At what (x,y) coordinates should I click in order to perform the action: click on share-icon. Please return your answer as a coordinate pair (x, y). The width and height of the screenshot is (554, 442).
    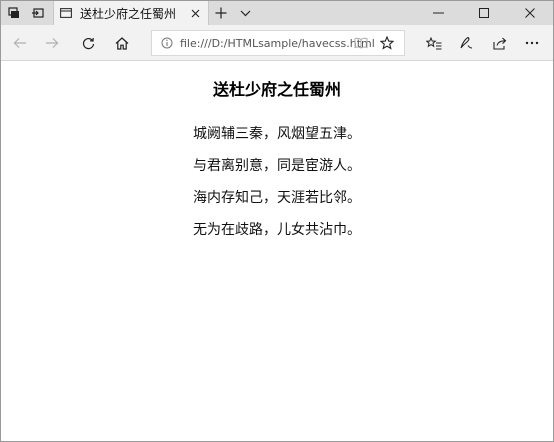
    Looking at the image, I should click on (499, 43).